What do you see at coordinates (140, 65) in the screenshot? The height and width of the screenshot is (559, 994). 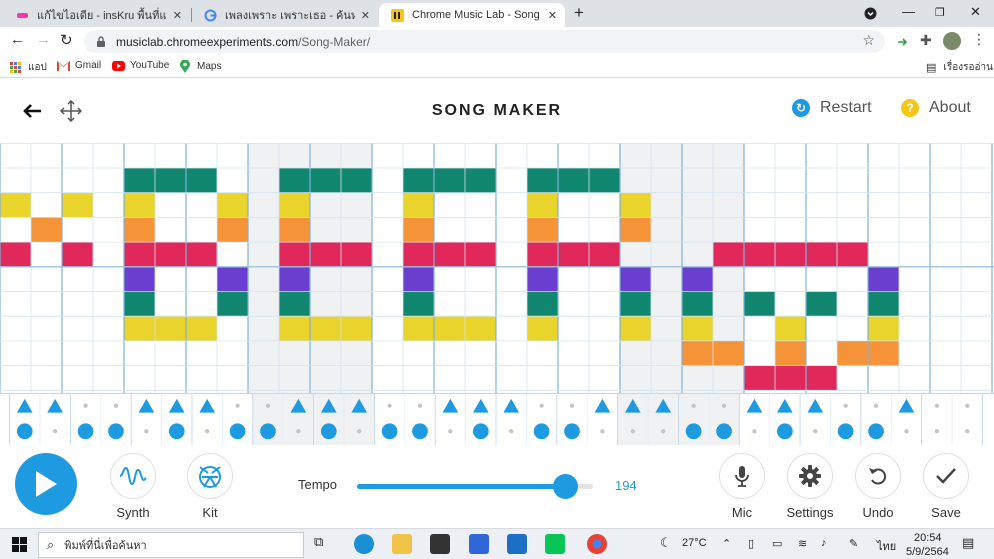 I see `bookmark-youtube: YouTube` at bounding box center [140, 65].